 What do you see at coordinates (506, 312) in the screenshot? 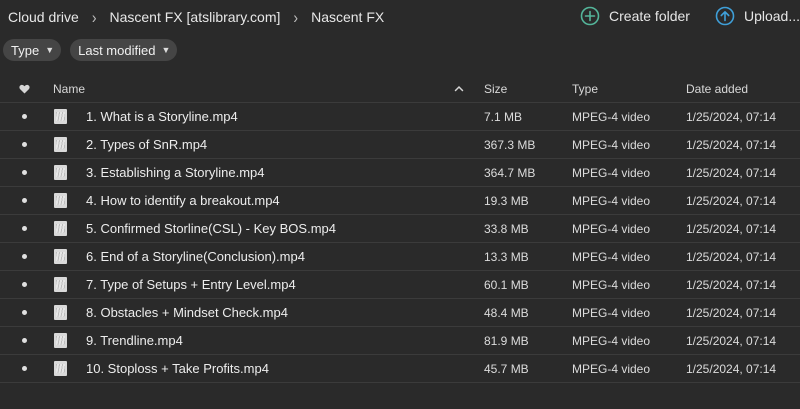
I see `file-size: 48.4 MB` at bounding box center [506, 312].